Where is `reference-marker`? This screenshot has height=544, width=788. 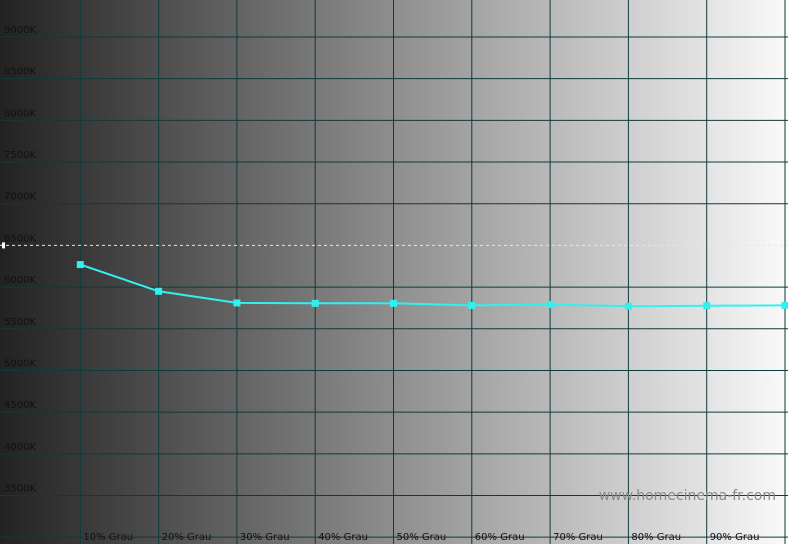
reference-marker is located at coordinates (3, 245).